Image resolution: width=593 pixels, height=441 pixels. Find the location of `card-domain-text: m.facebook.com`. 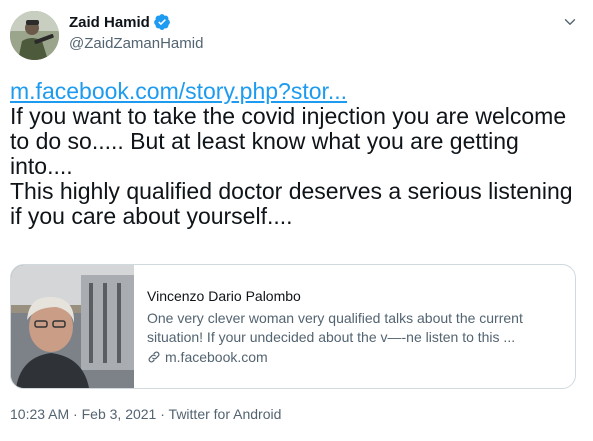

card-domain-text: m.facebook.com is located at coordinates (216, 357).